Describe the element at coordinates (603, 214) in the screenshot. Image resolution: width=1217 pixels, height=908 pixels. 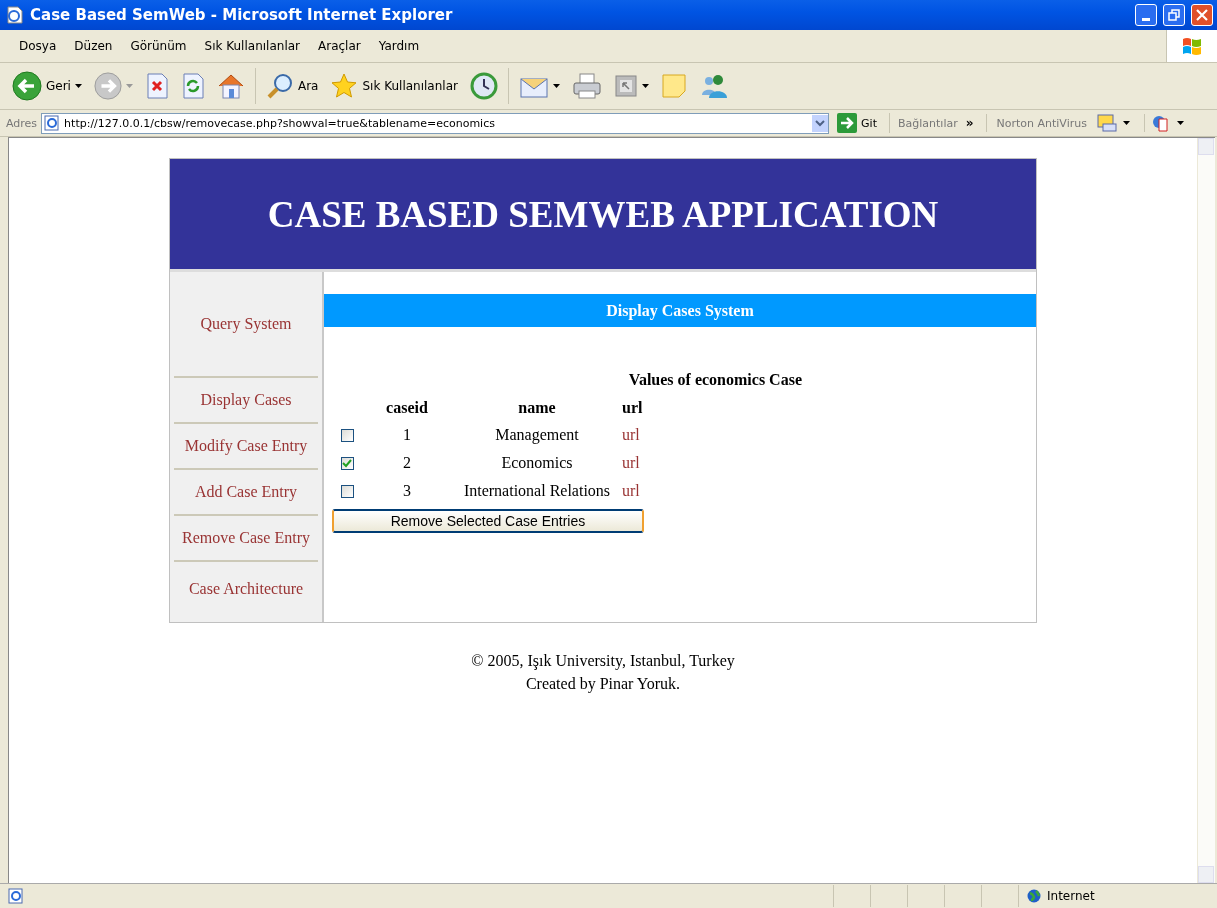
I see `page-title: CASE BASED SEMWEB APPLICATION` at that location.